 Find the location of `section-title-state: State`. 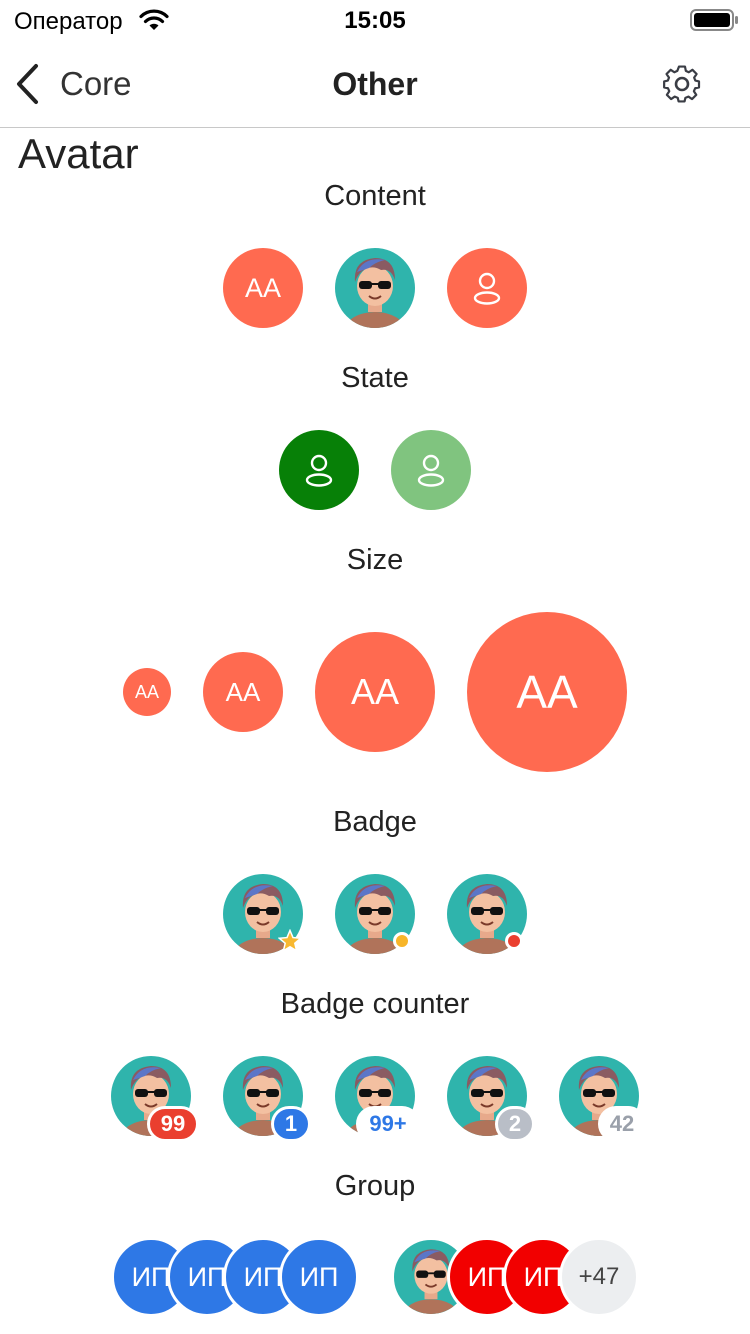

section-title-state: State is located at coordinates (375, 378).